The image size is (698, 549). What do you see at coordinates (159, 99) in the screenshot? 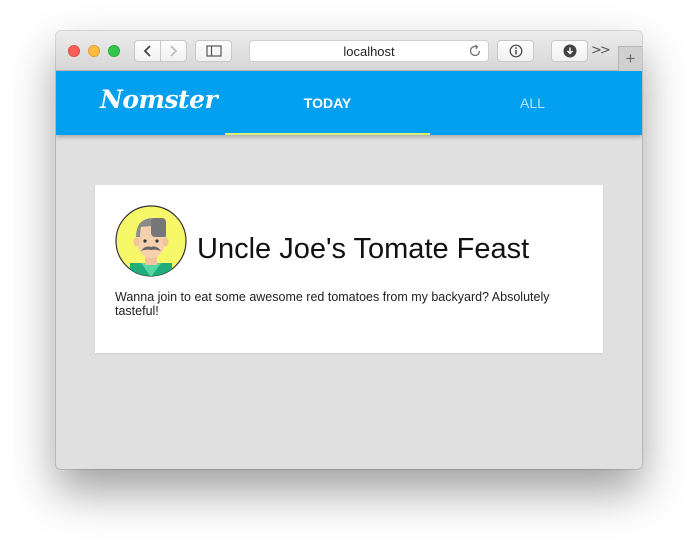
I see `app-logo: Nomster` at bounding box center [159, 99].